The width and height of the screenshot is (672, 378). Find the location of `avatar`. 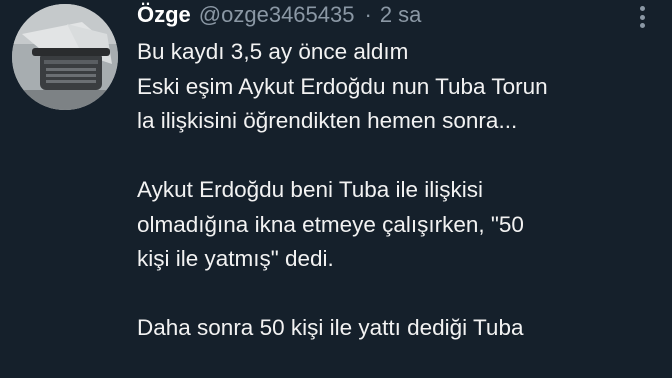

avatar is located at coordinates (65, 57).